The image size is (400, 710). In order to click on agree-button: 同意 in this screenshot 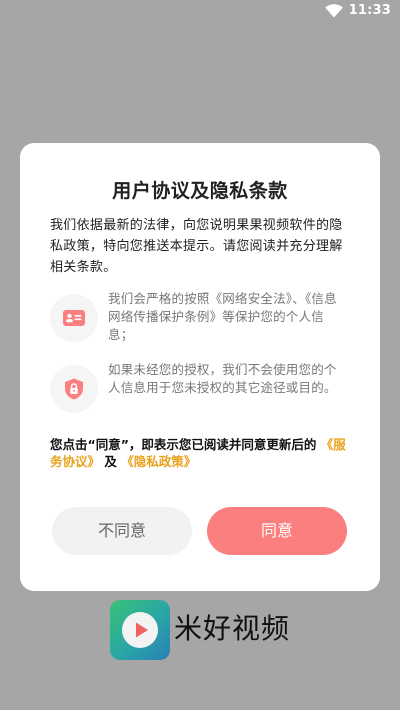, I will do `click(277, 531)`.